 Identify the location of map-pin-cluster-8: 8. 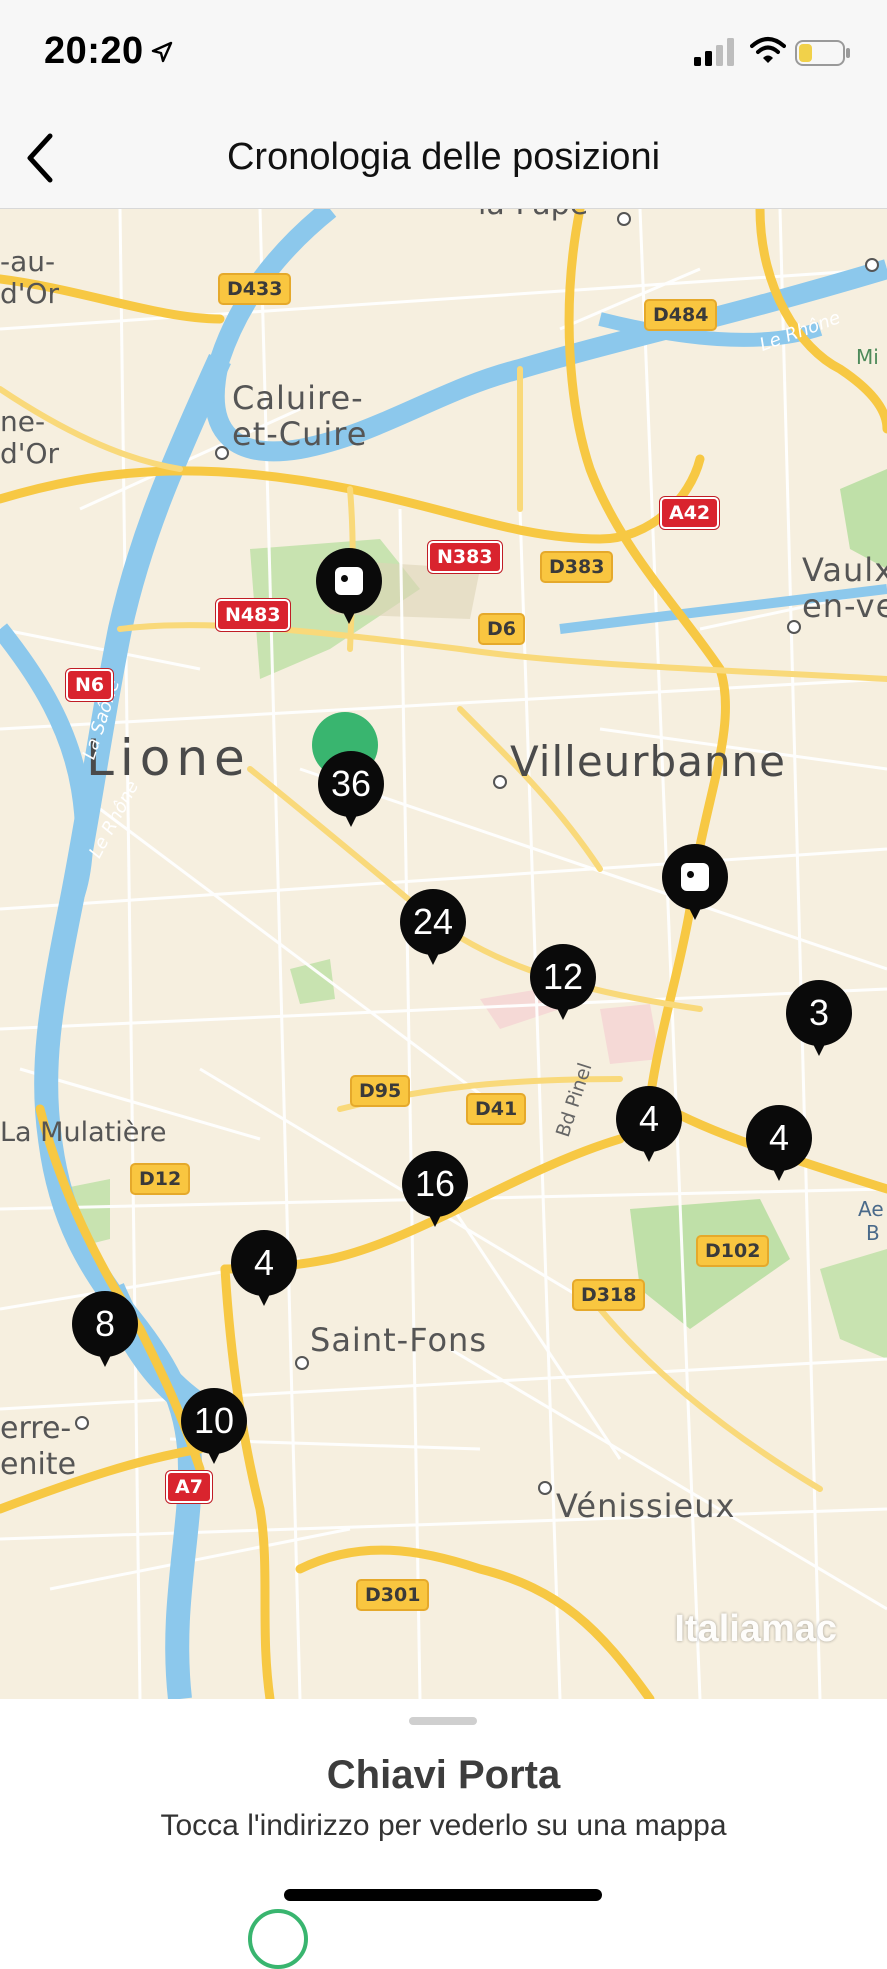
(105, 1331).